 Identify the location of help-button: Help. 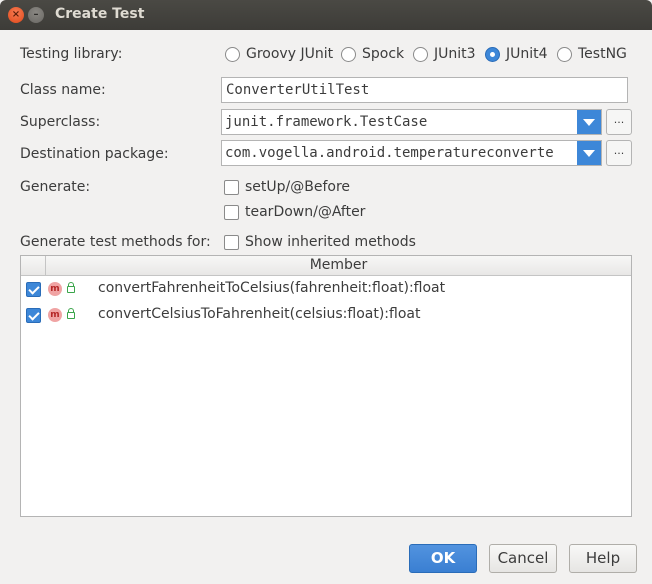
(603, 558).